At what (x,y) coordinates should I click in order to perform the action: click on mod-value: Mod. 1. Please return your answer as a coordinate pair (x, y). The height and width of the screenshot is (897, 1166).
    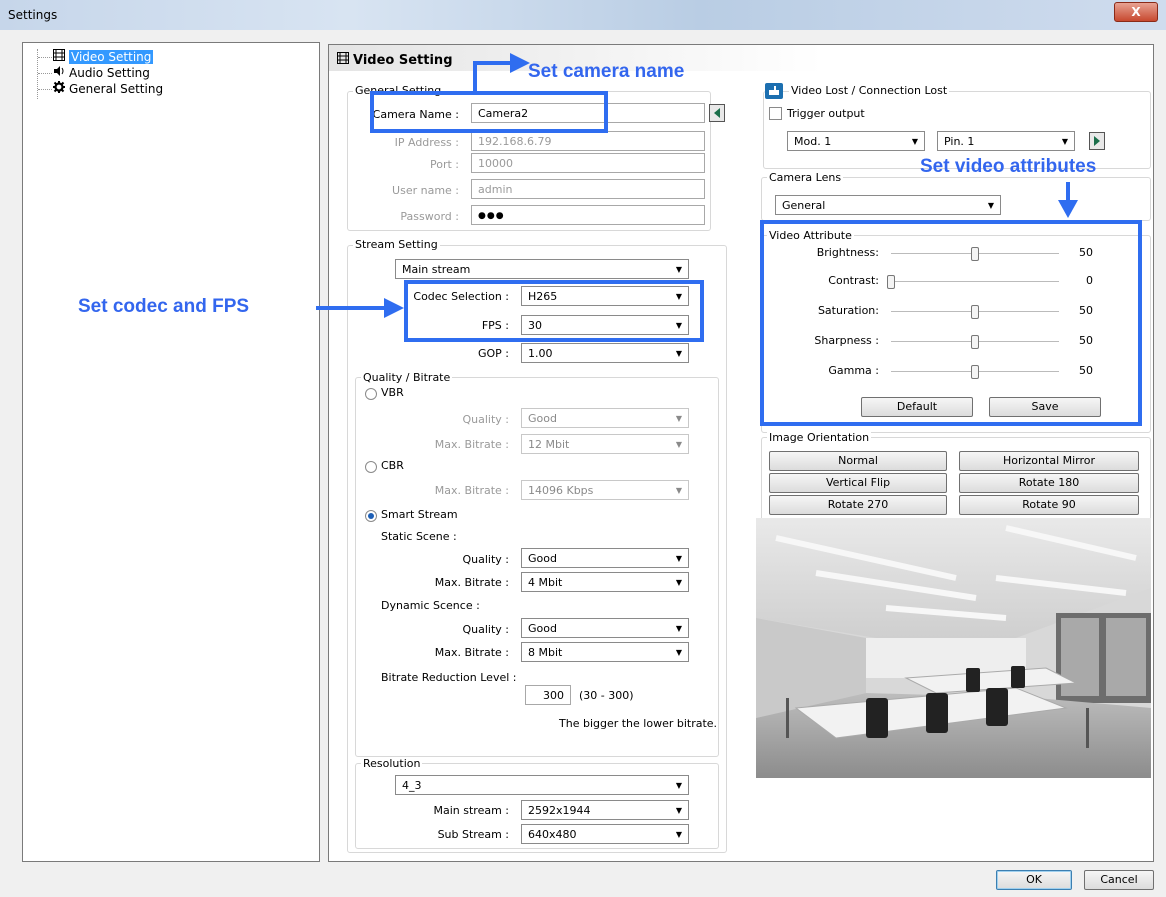
    Looking at the image, I should click on (813, 141).